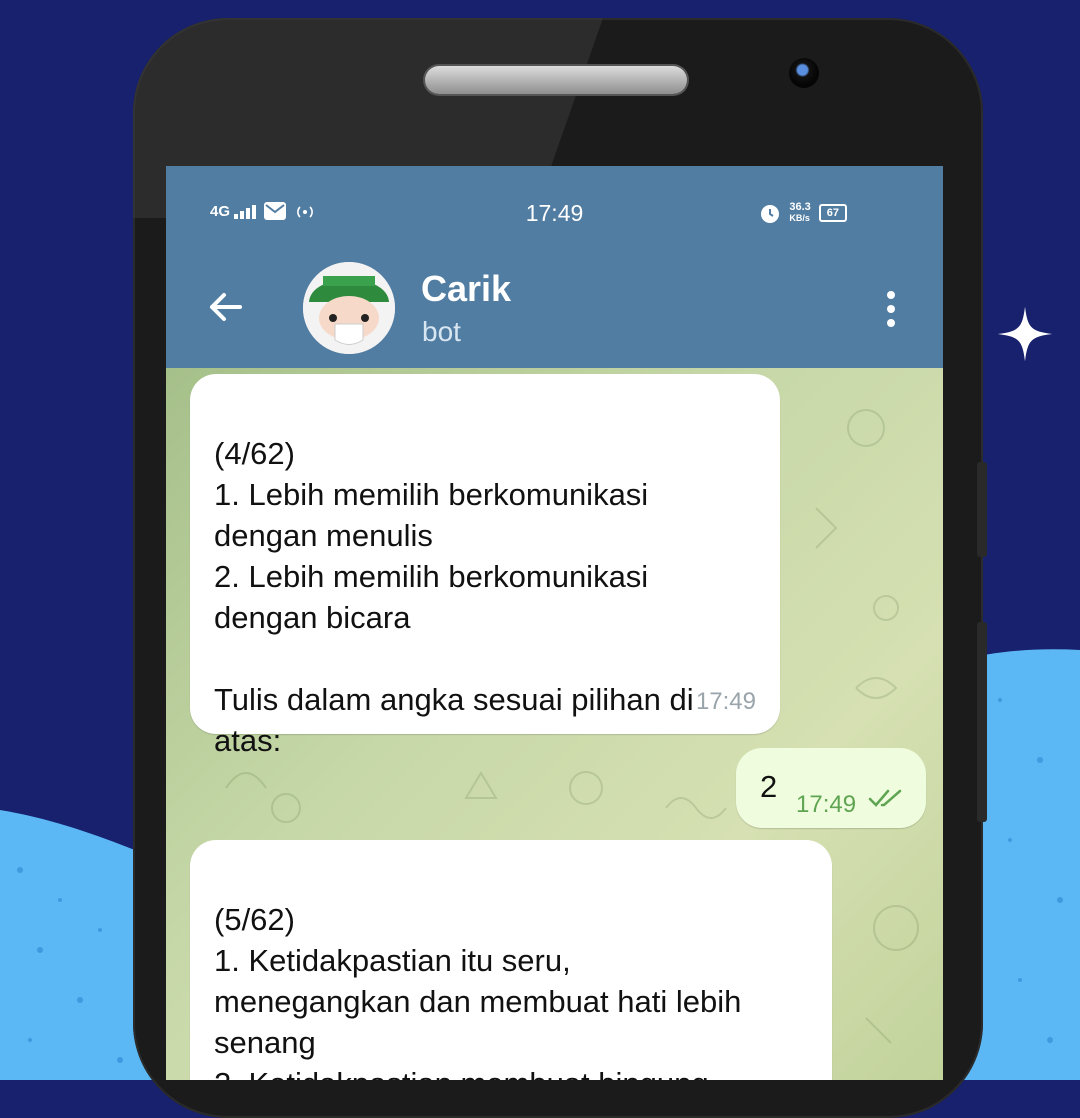 The height and width of the screenshot is (1118, 1080). I want to click on earpiece-speaker, so click(556, 80).